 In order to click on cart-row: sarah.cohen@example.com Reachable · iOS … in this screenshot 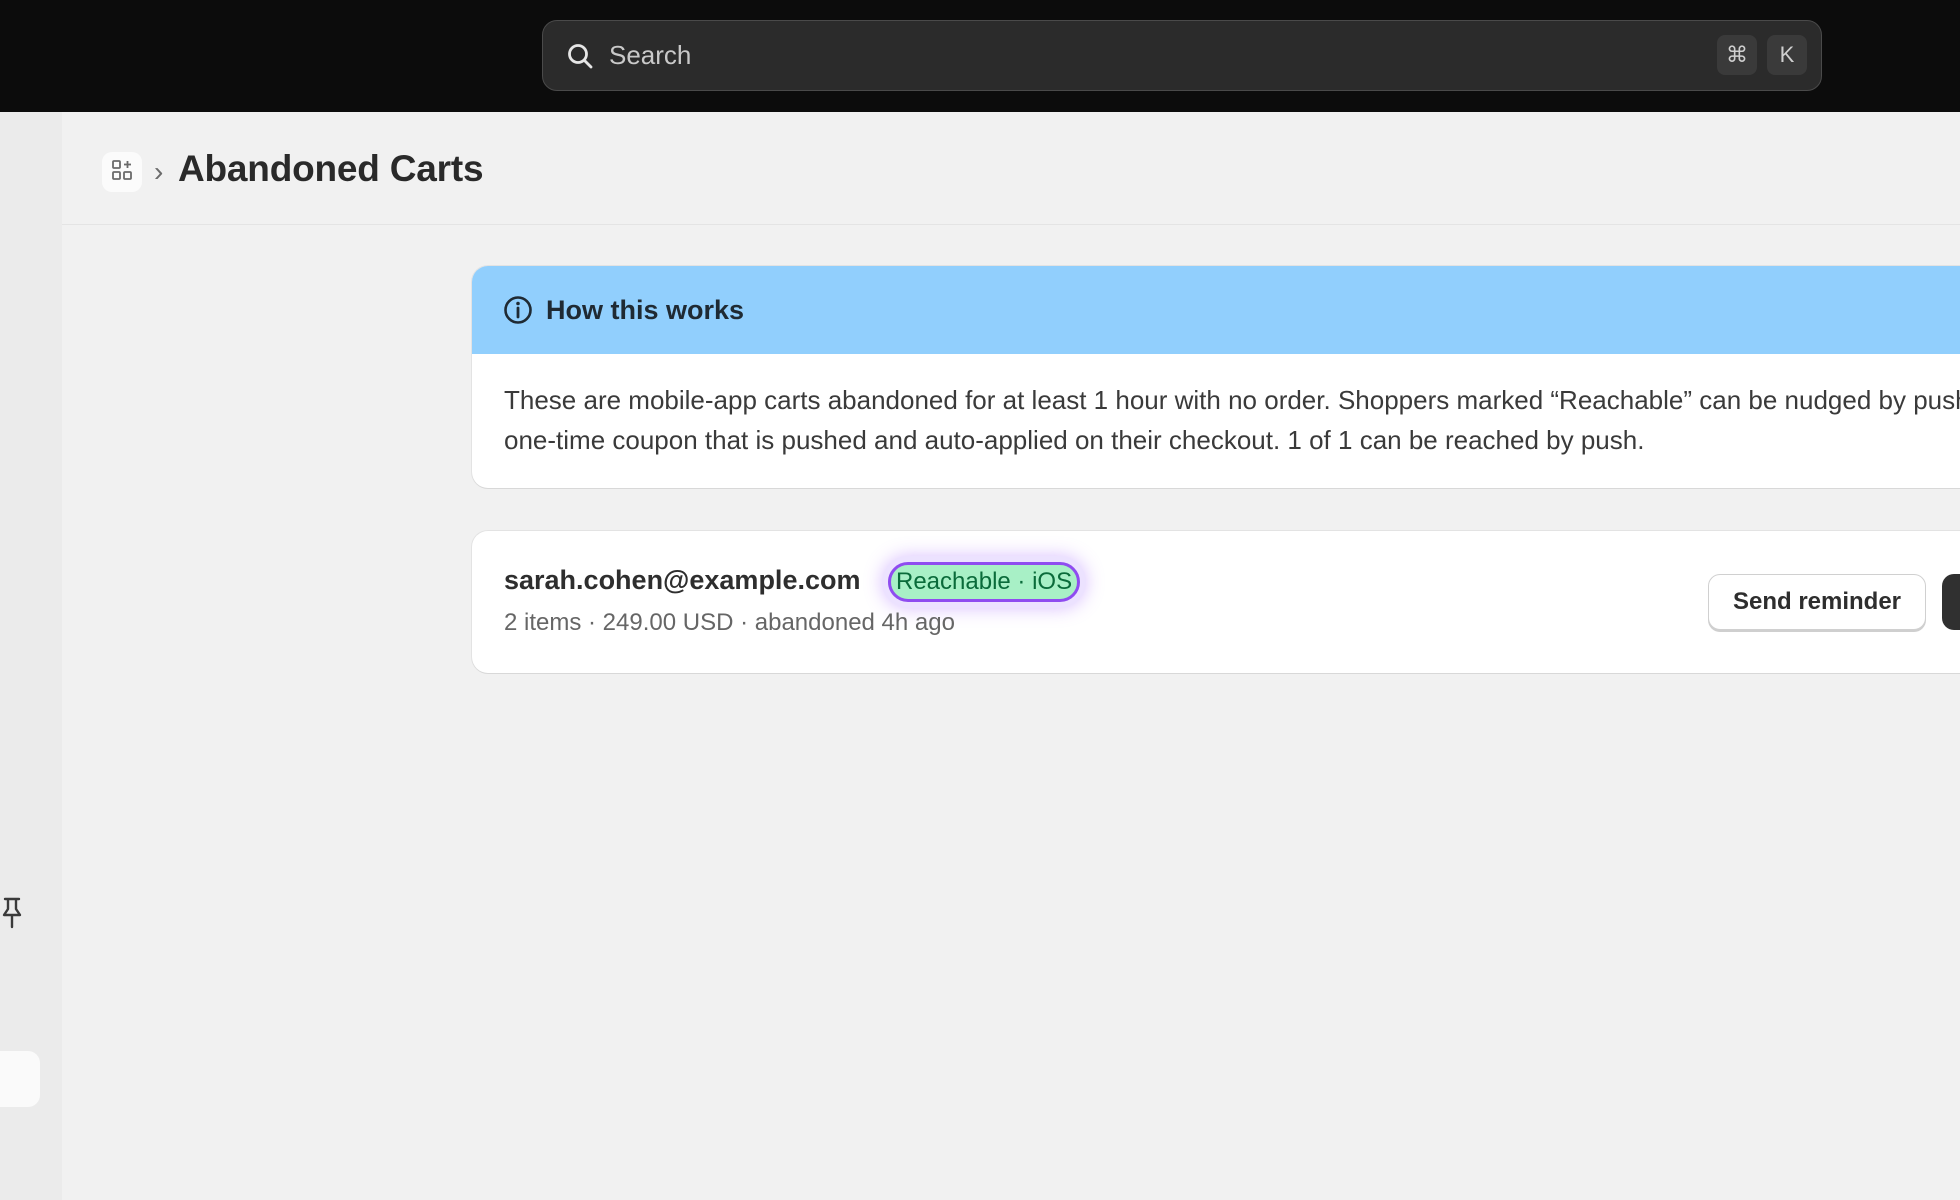, I will do `click(1216, 602)`.